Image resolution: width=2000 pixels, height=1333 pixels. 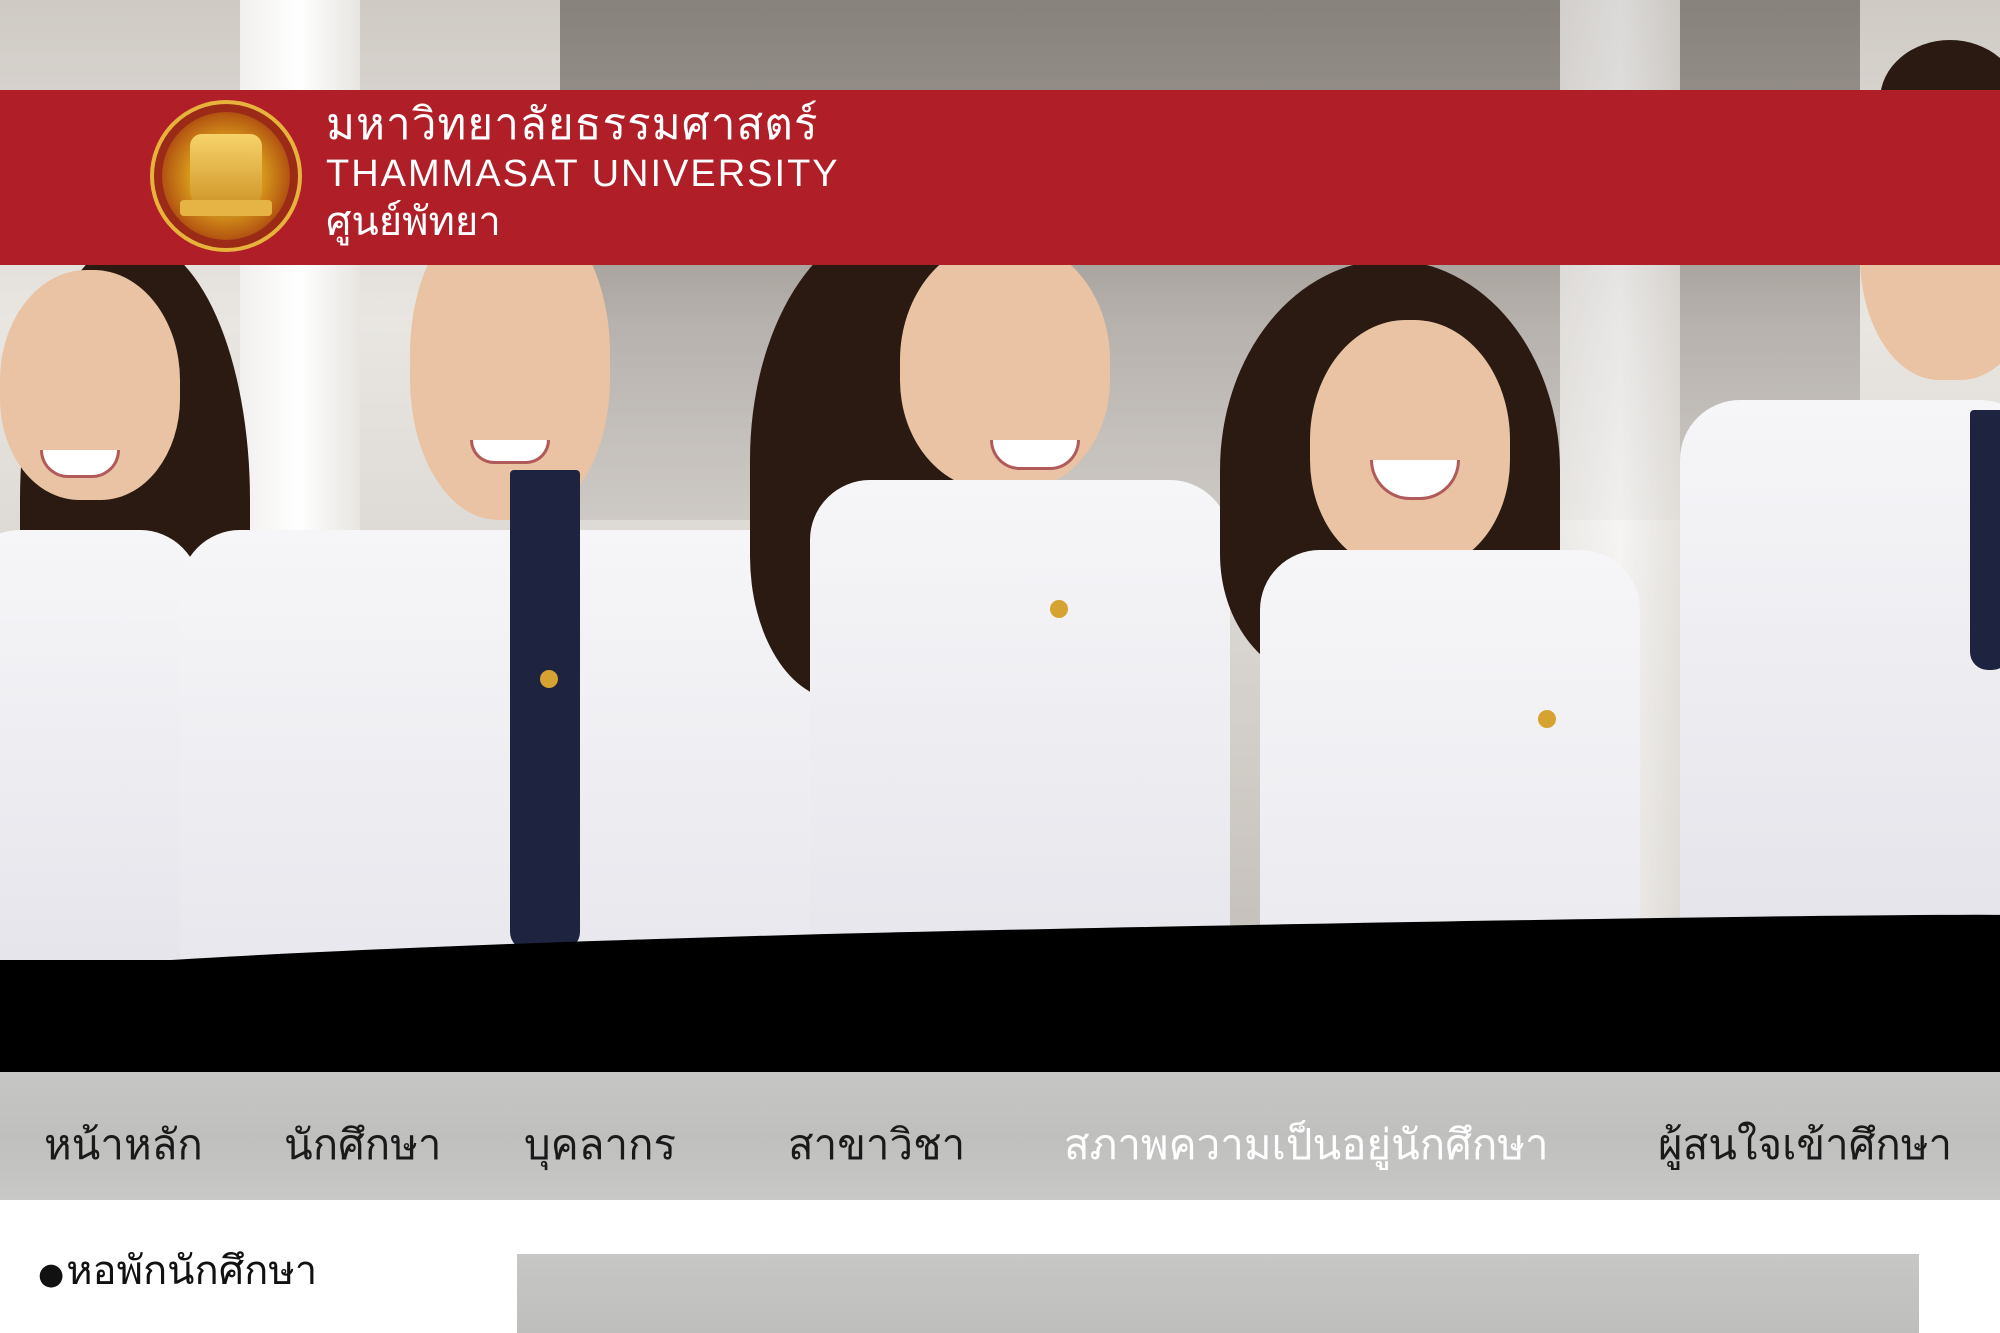 I want to click on nav-item-admissions: ผู้สนใจเข้าศึกษา, so click(x=1805, y=1145).